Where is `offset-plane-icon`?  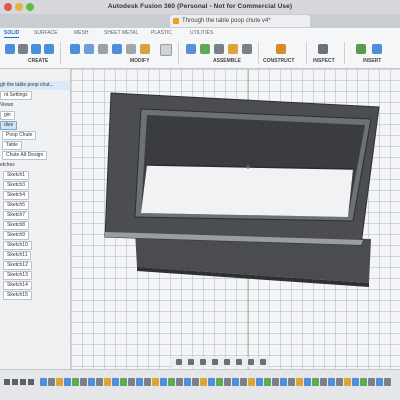 offset-plane-icon is located at coordinates (281, 49).